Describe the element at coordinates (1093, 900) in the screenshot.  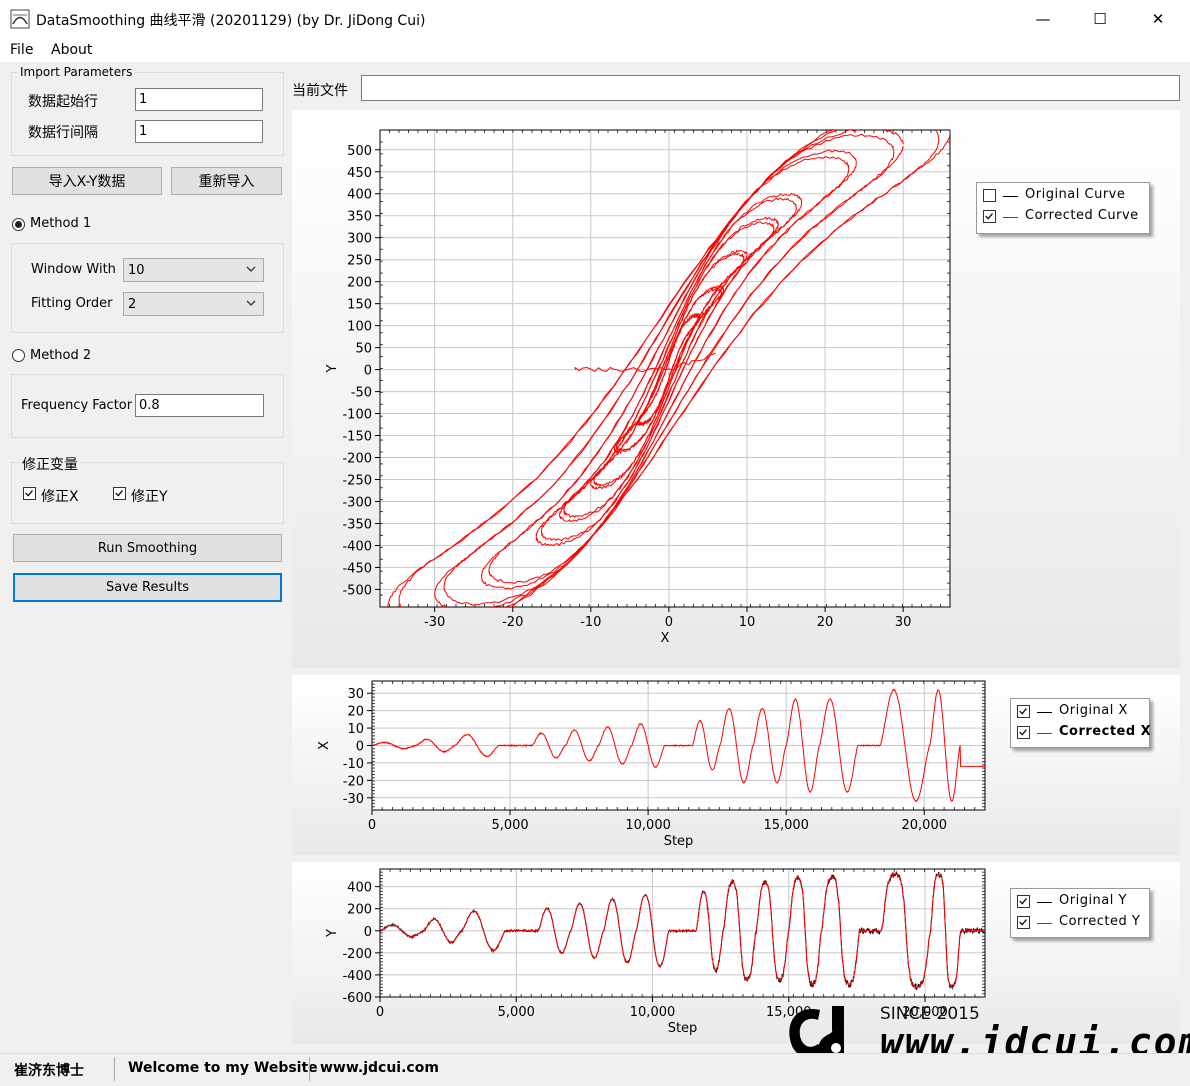
I see `legend-original-y-label: Original Y` at that location.